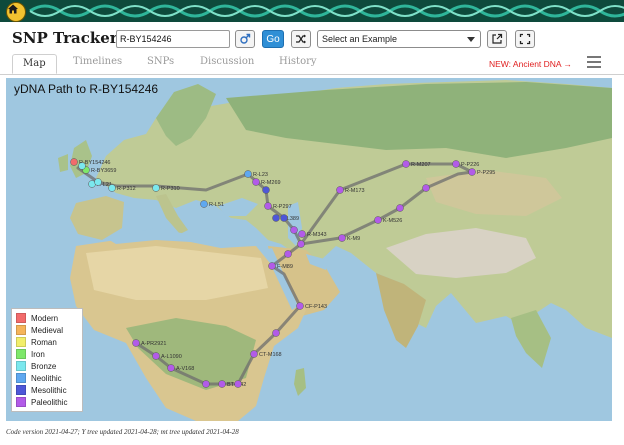  I want to click on svg-text: R-L51, so click(216, 205).